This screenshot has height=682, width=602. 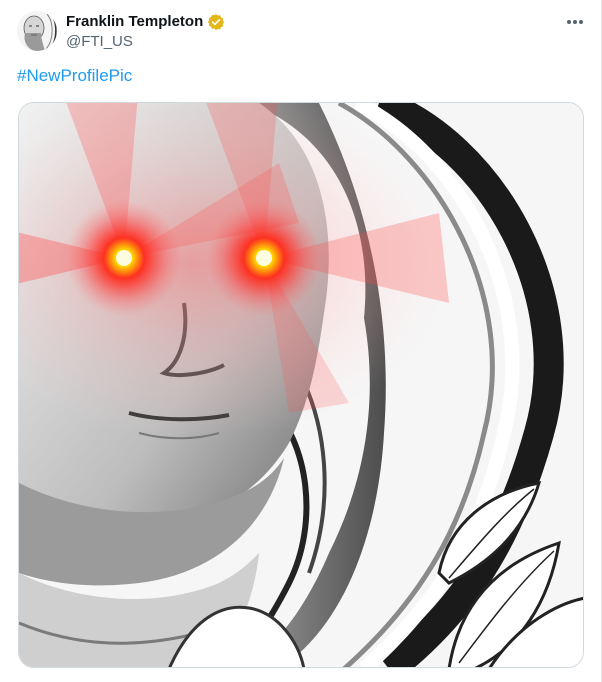 What do you see at coordinates (99, 42) in the screenshot?
I see `author-handle: @FTI_US` at bounding box center [99, 42].